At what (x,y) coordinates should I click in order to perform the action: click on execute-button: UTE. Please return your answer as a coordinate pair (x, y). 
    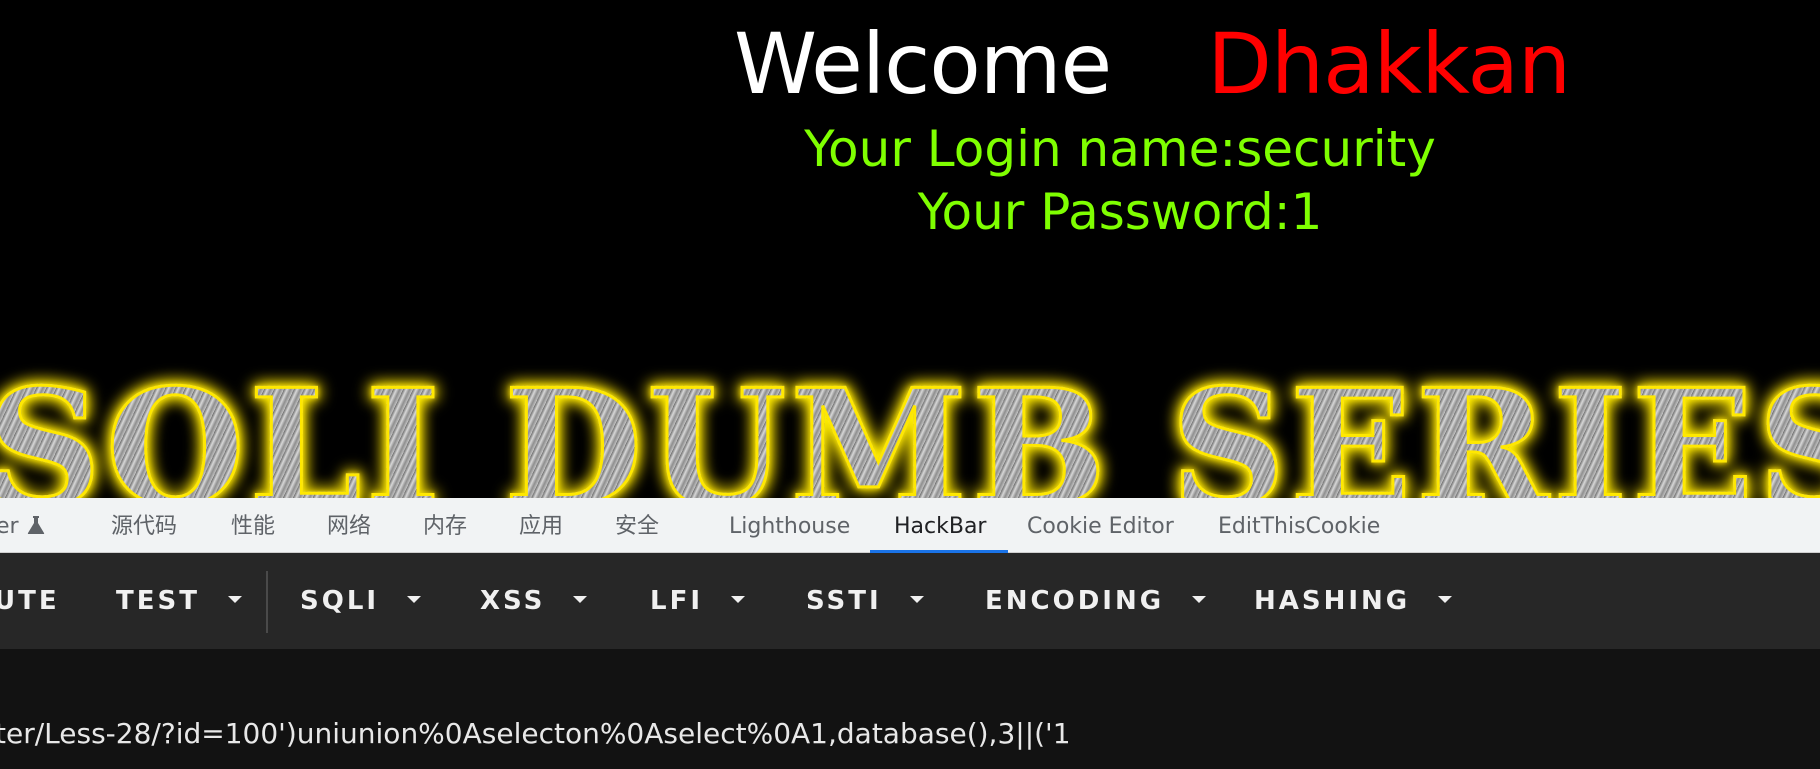
    Looking at the image, I should click on (30, 601).